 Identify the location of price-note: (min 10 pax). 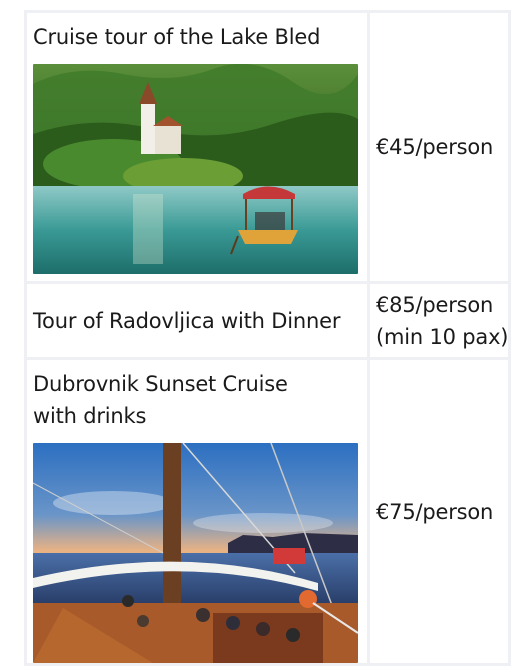
(442, 336).